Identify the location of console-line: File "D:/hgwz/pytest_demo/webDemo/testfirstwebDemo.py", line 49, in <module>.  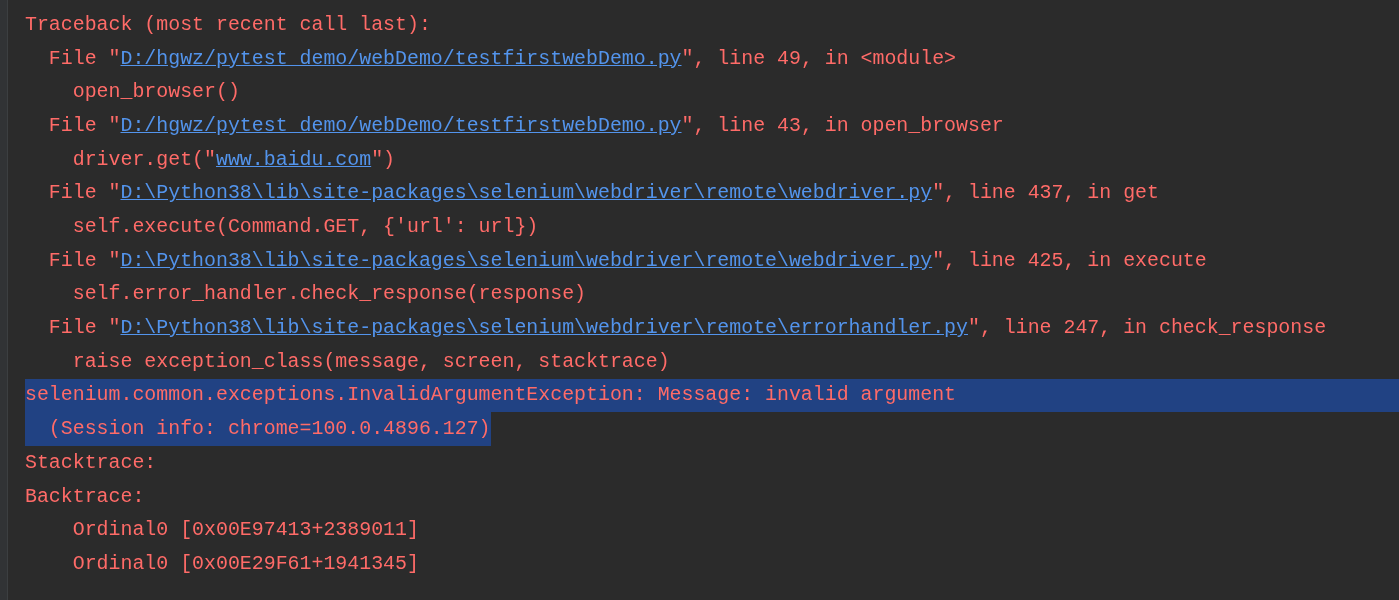
(491, 58).